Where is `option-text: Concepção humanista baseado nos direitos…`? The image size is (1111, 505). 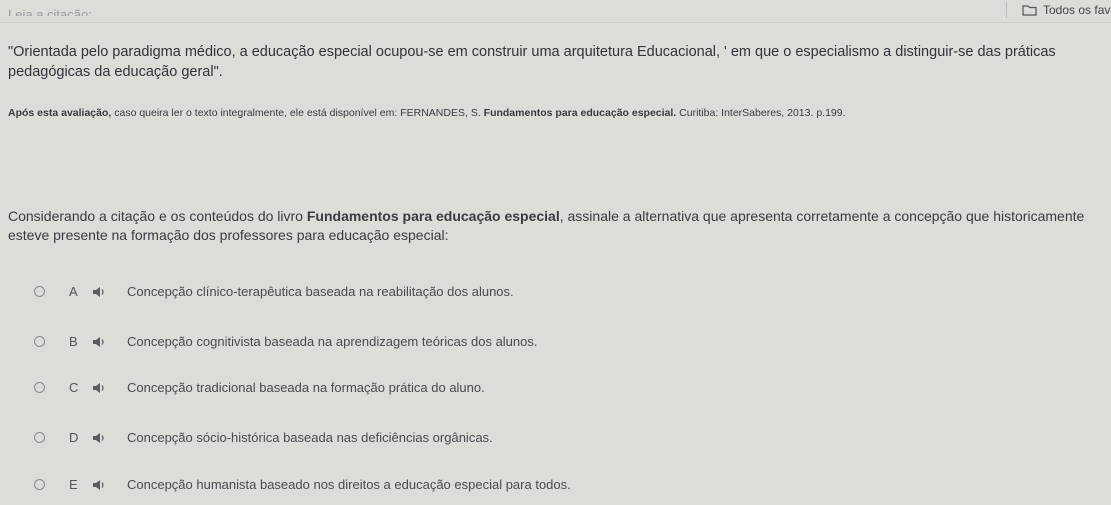
option-text: Concepção humanista baseado nos direitos… is located at coordinates (349, 484).